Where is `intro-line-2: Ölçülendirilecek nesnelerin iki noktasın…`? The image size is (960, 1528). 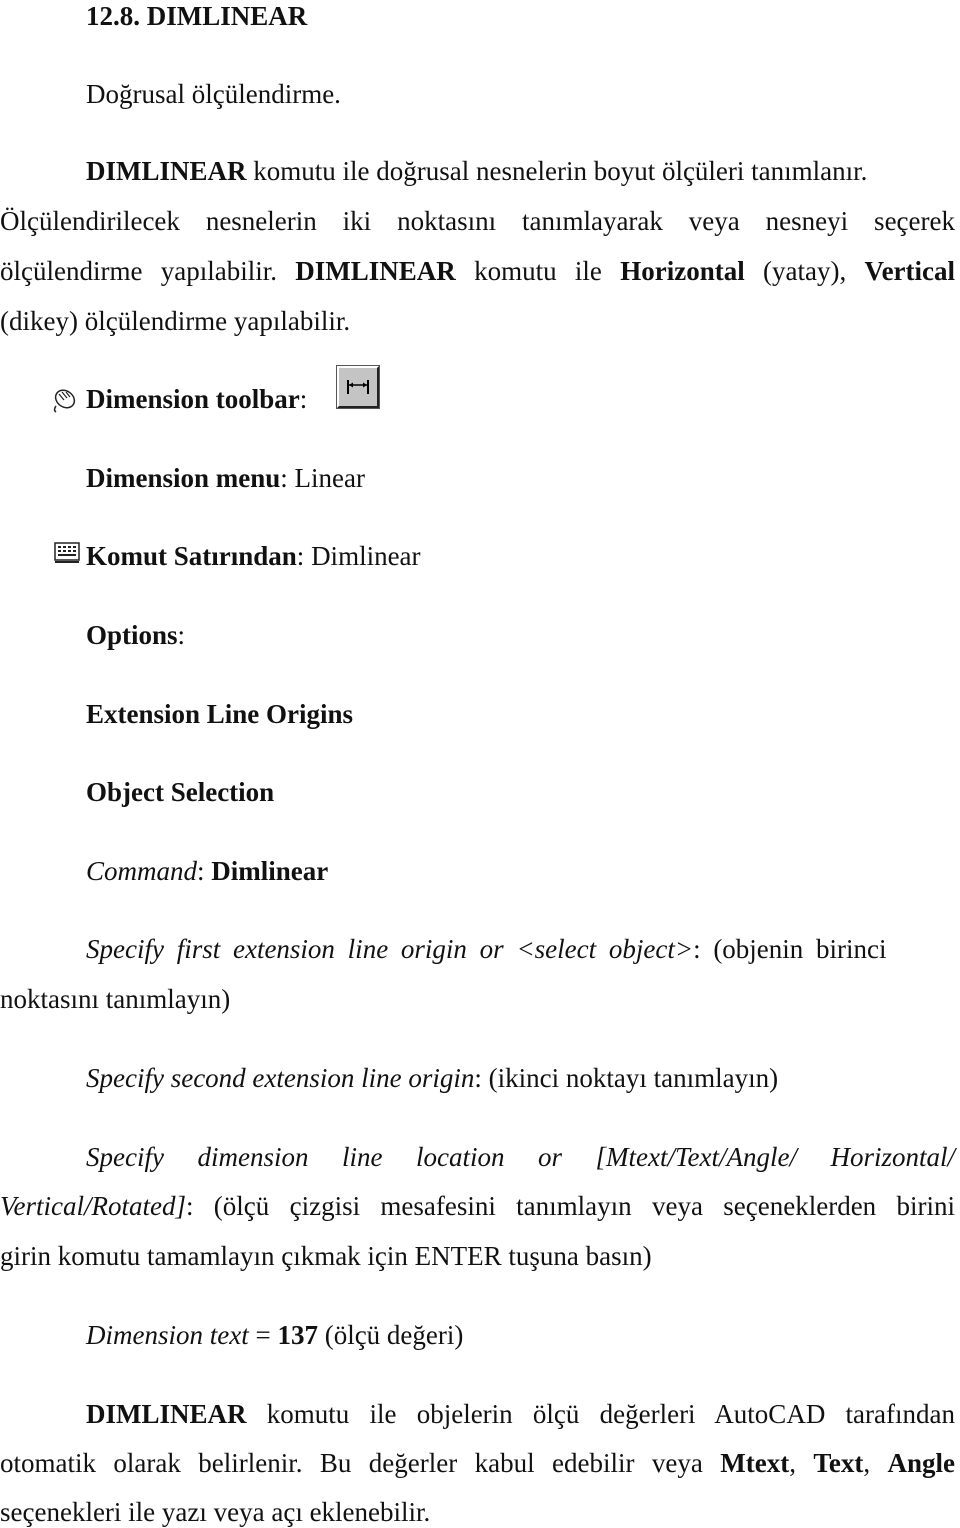 intro-line-2: Ölçülendirilecek nesnelerin iki noktasın… is located at coordinates (477, 221).